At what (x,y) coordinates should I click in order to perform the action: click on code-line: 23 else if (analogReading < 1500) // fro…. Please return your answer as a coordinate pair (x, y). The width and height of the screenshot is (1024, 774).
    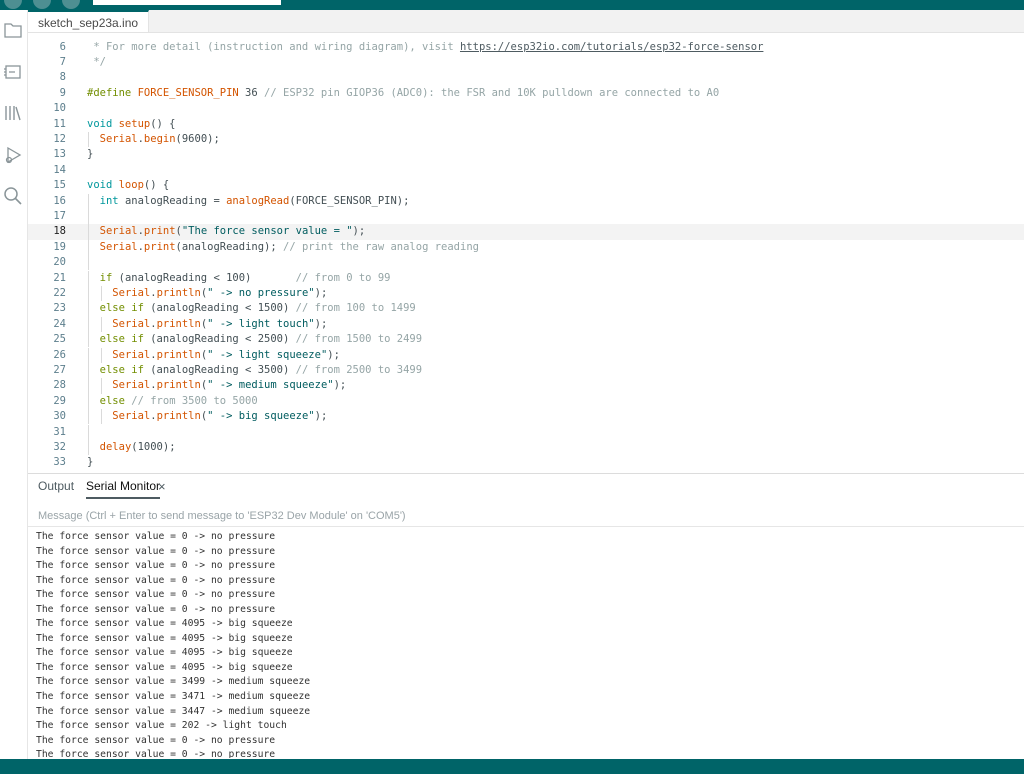
    Looking at the image, I should click on (526, 309).